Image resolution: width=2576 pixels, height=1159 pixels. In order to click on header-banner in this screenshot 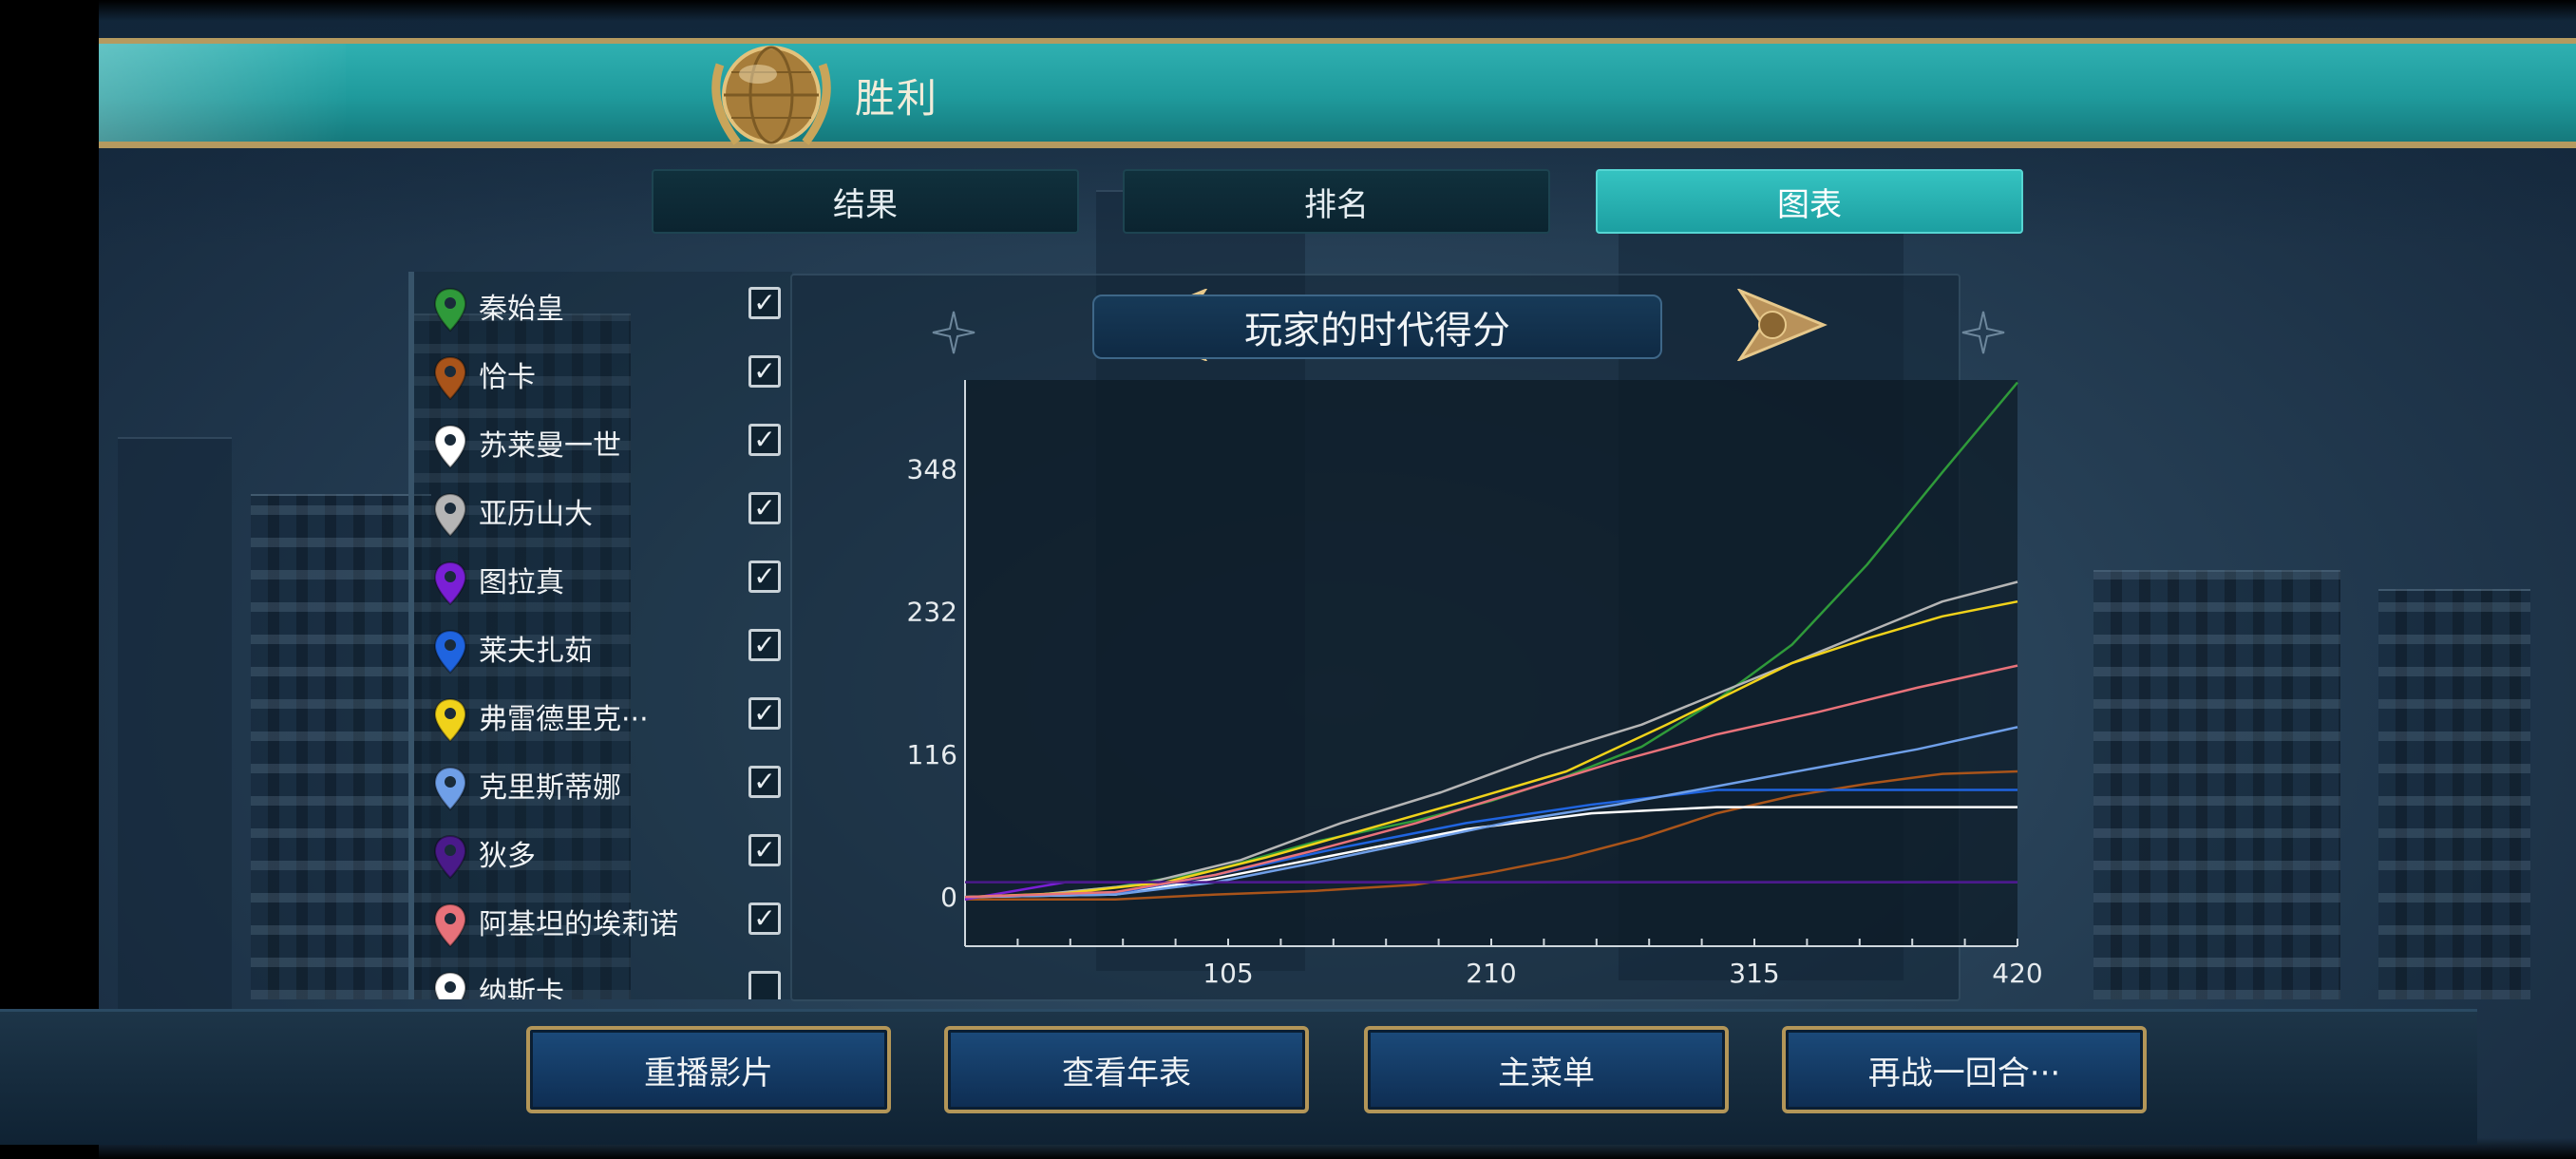, I will do `click(1337, 93)`.